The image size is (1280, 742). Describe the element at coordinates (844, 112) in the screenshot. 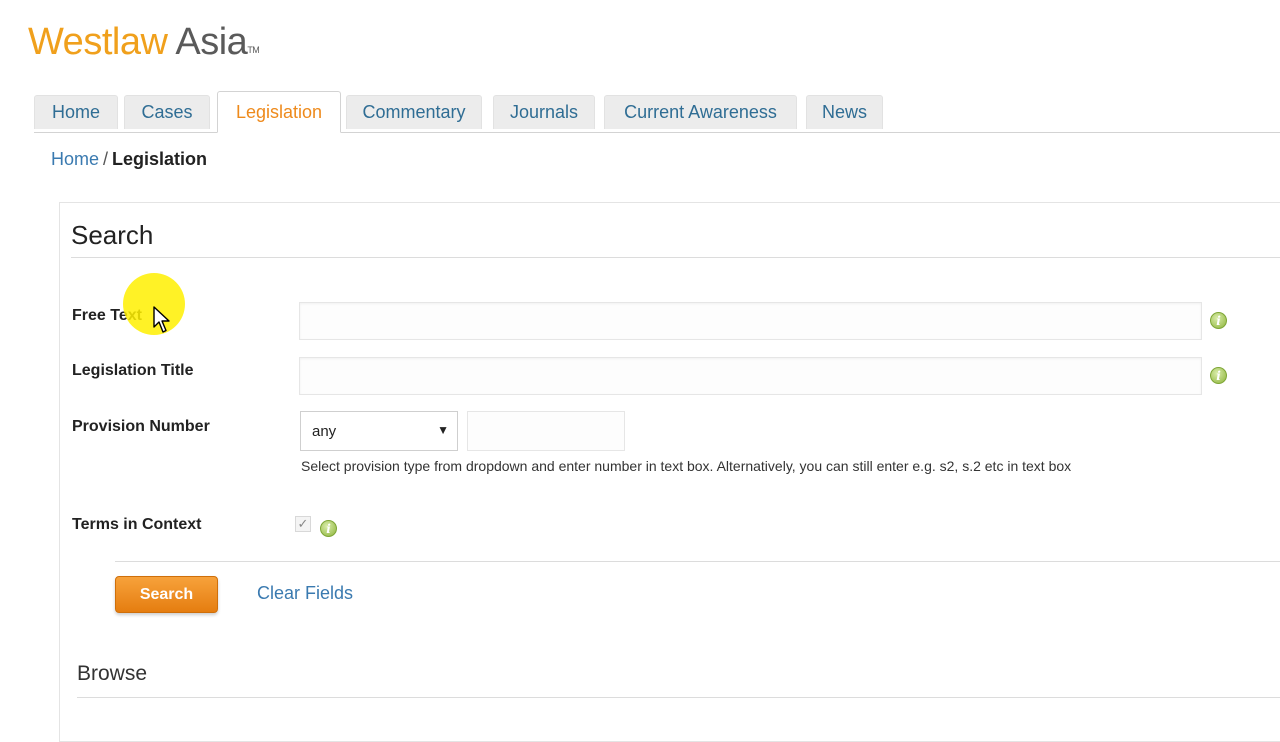

I see `tab-news: News` at that location.